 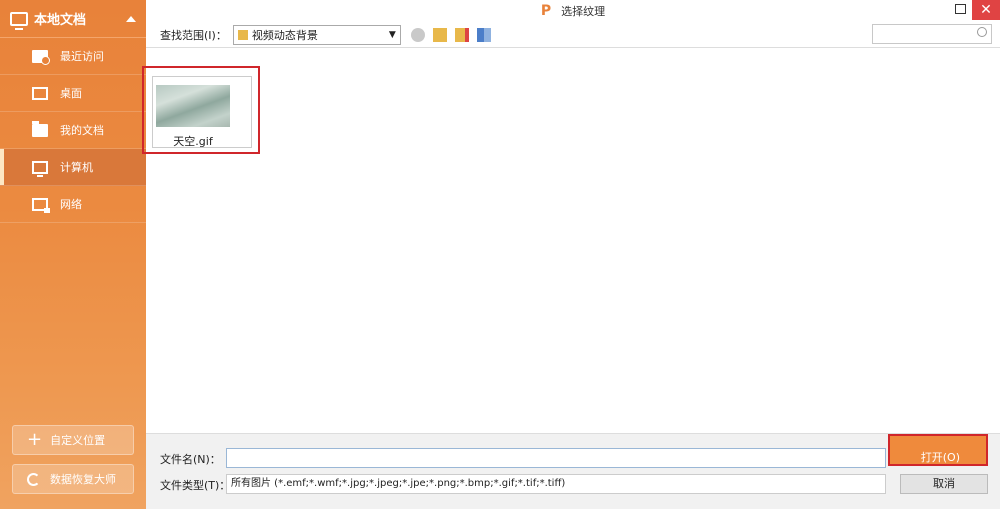 I want to click on close-button: ✕, so click(x=986, y=10).